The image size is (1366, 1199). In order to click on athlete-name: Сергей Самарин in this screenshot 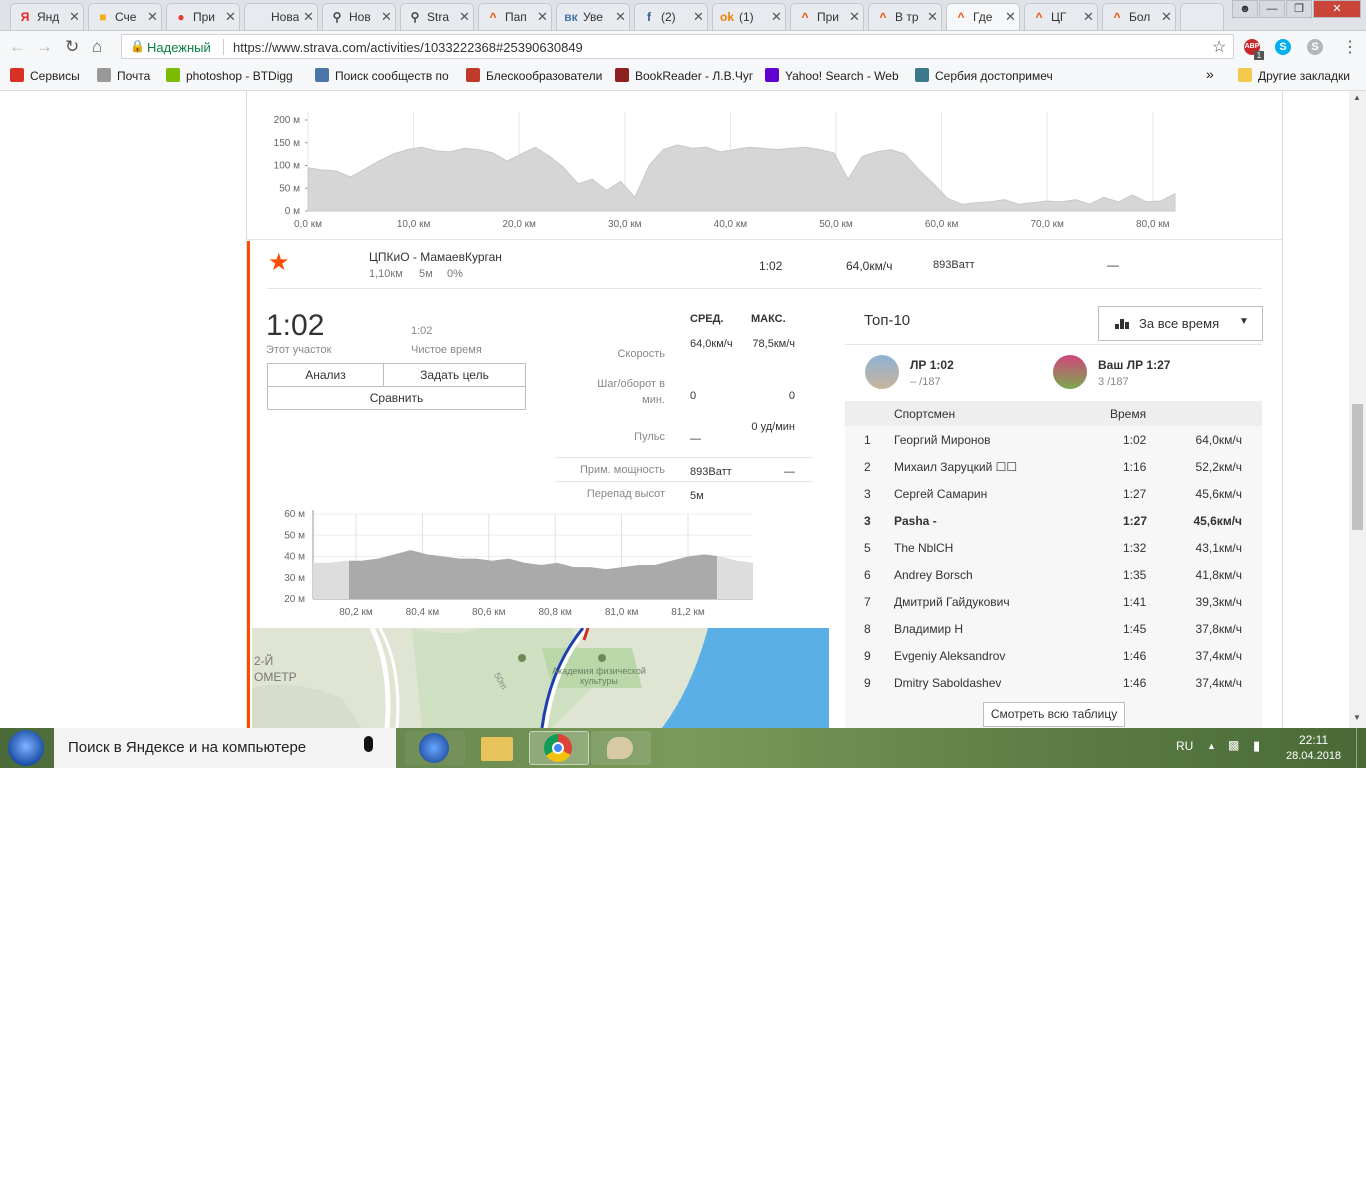, I will do `click(940, 494)`.